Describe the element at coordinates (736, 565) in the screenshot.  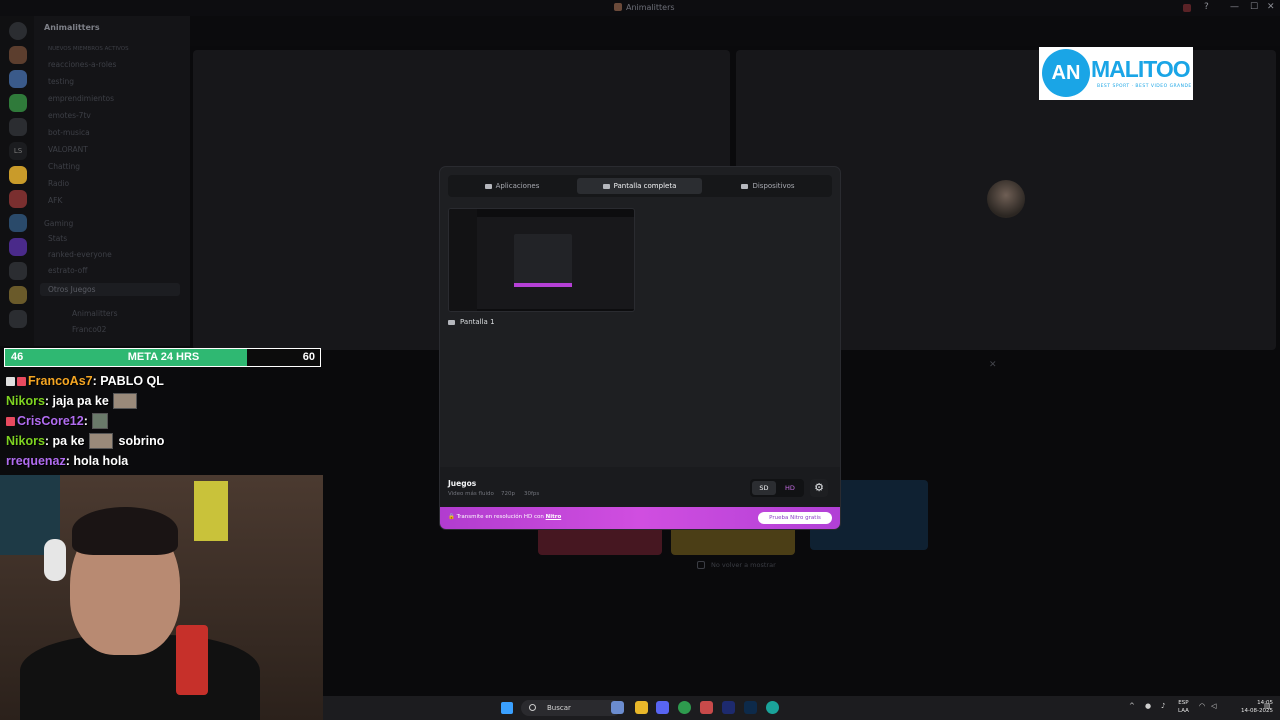
I see `no-show-again: No volver a mostrar` at that location.